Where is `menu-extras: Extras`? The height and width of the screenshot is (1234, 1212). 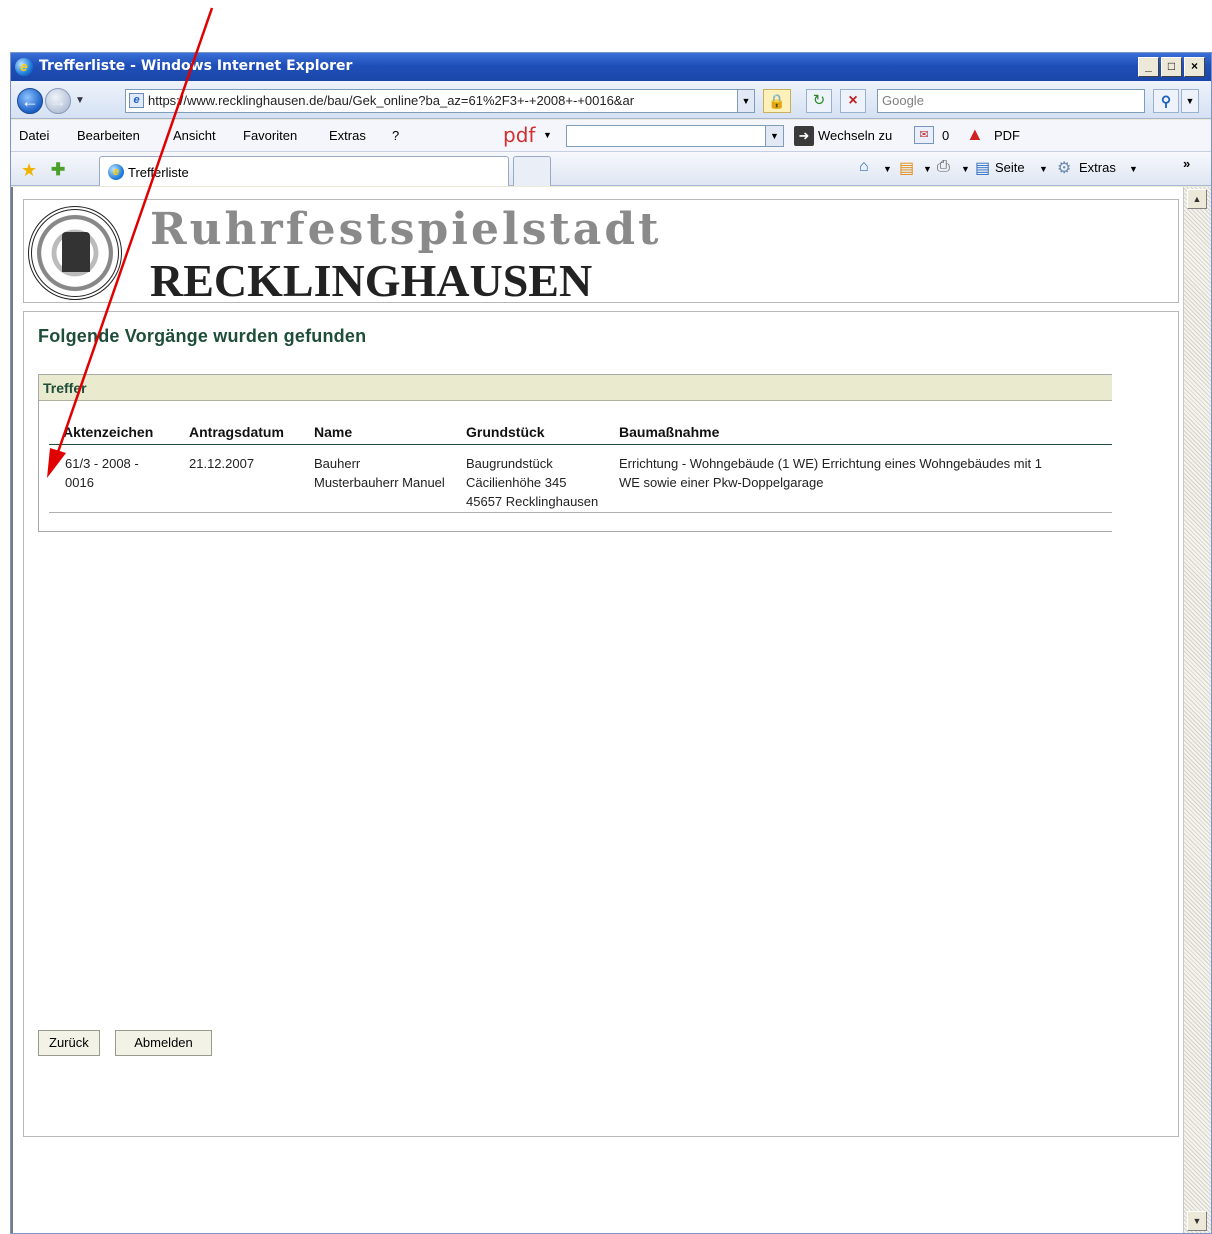 menu-extras: Extras is located at coordinates (347, 135).